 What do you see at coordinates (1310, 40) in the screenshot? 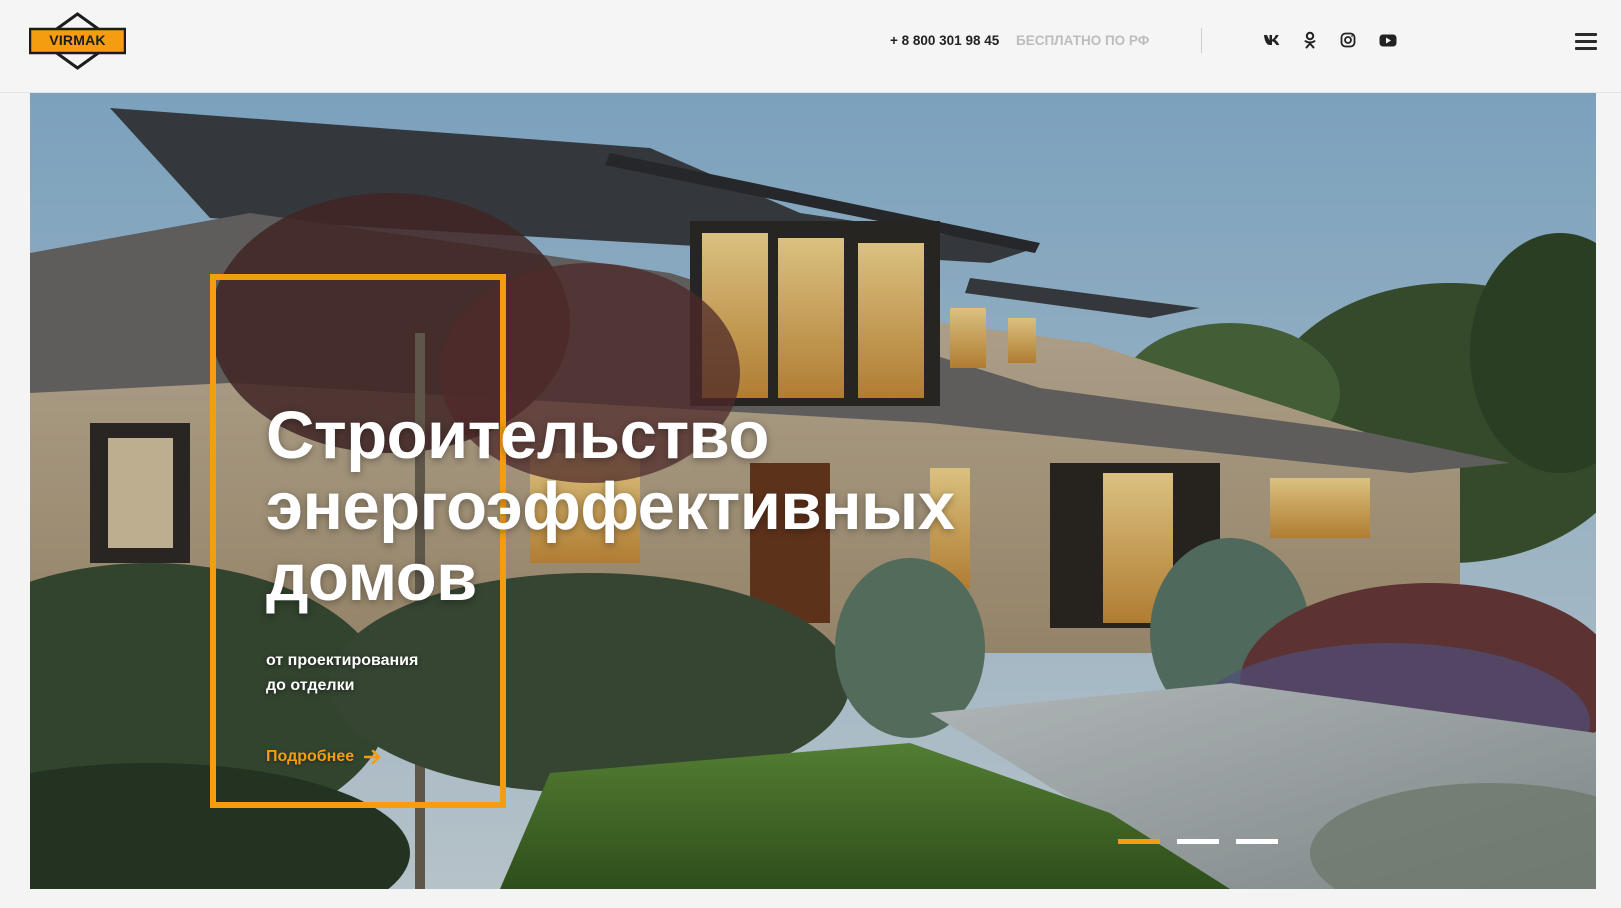
I see `odnoklassniki-icon` at bounding box center [1310, 40].